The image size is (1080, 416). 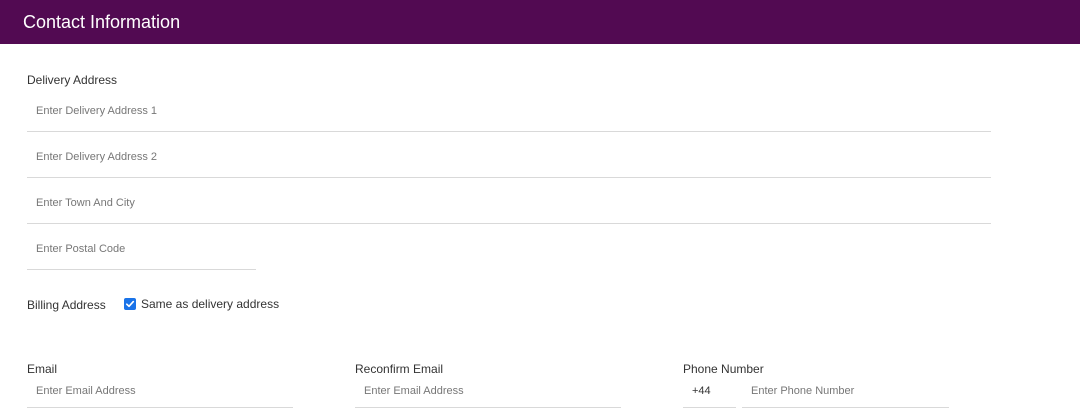 I want to click on delivery-address-2-field, so click(x=509, y=157).